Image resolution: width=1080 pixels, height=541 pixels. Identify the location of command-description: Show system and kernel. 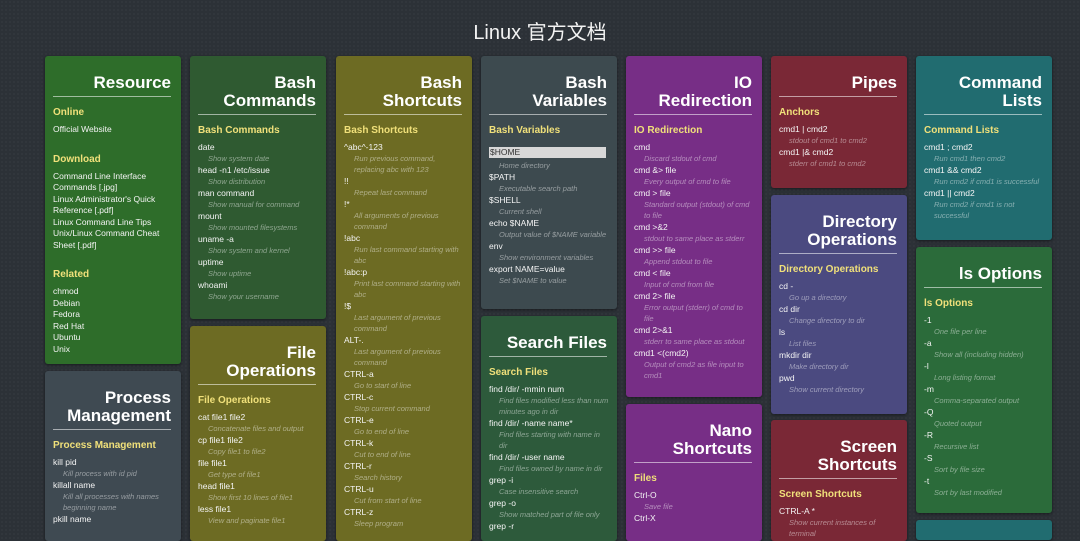
(249, 250).